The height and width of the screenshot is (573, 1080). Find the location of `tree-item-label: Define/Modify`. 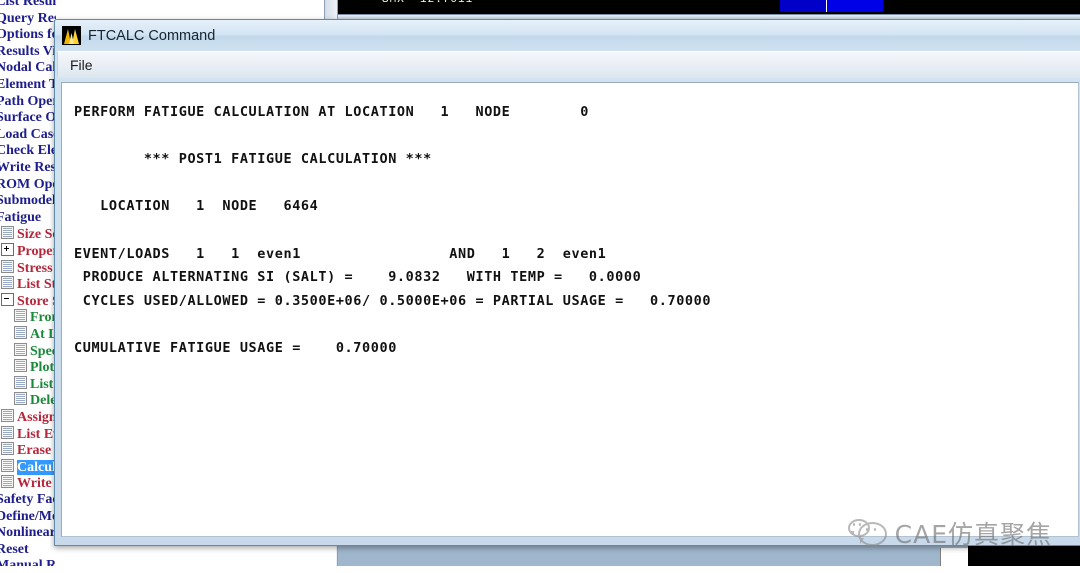

tree-item-label: Define/Modify is located at coordinates (28, 516).